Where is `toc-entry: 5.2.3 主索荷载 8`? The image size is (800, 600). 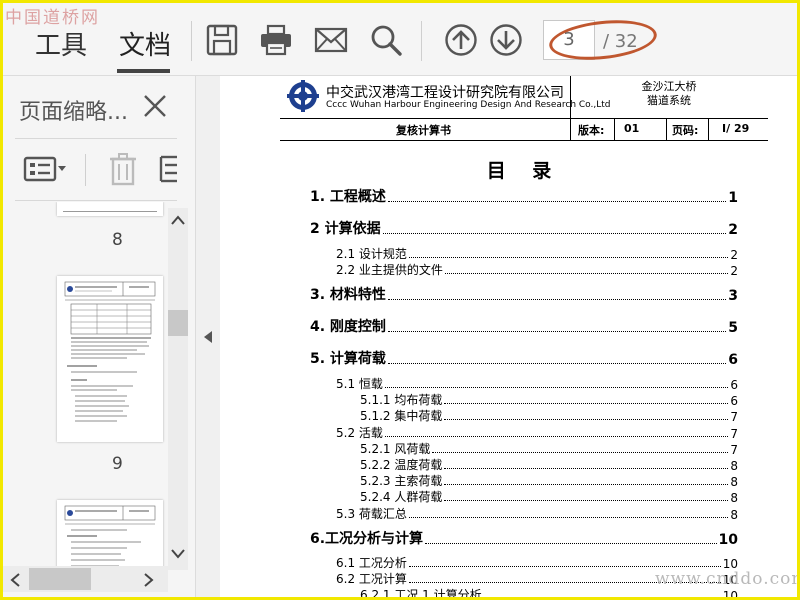 toc-entry: 5.2.3 主索荷载 8 is located at coordinates (549, 480).